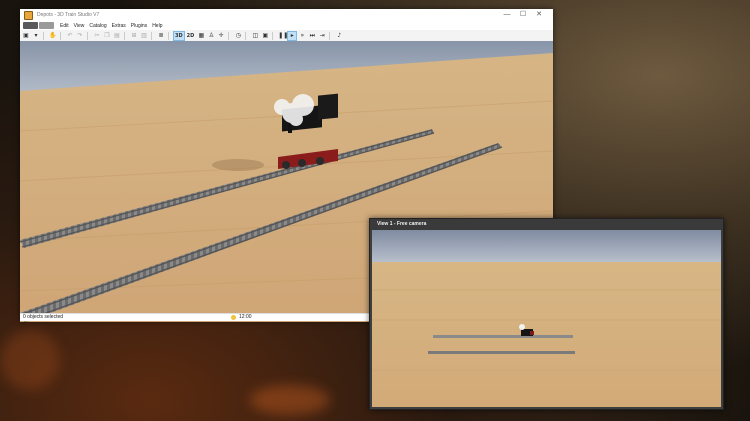 Image resolution: width=750 pixels, height=421 pixels. I want to click on delete-icon: ▥, so click(144, 36).